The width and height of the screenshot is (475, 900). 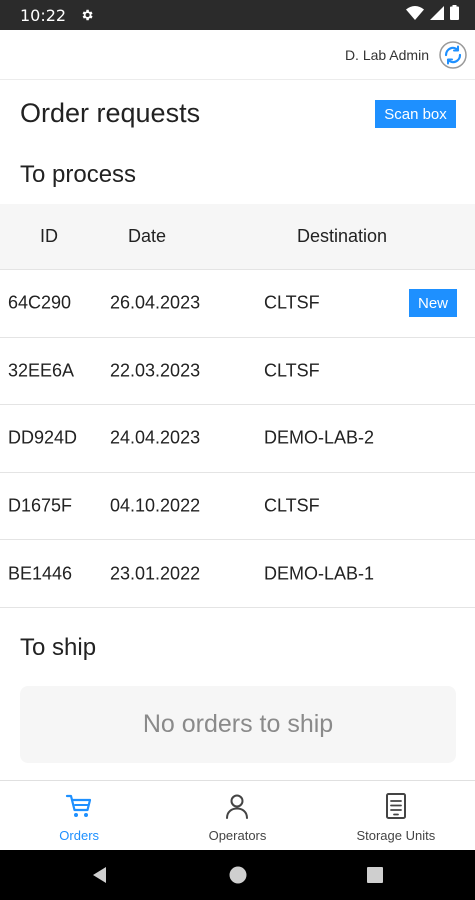 I want to click on column-header-date: Date, so click(x=147, y=236).